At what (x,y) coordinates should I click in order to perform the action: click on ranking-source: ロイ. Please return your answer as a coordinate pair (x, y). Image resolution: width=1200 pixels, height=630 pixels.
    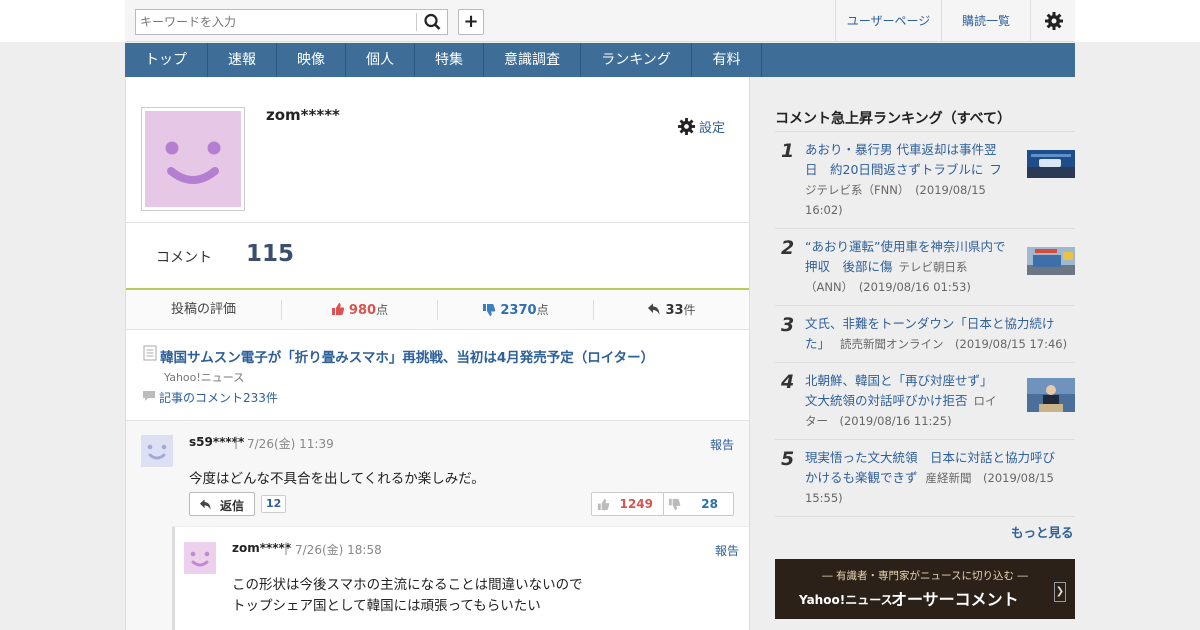
    Looking at the image, I should click on (985, 401).